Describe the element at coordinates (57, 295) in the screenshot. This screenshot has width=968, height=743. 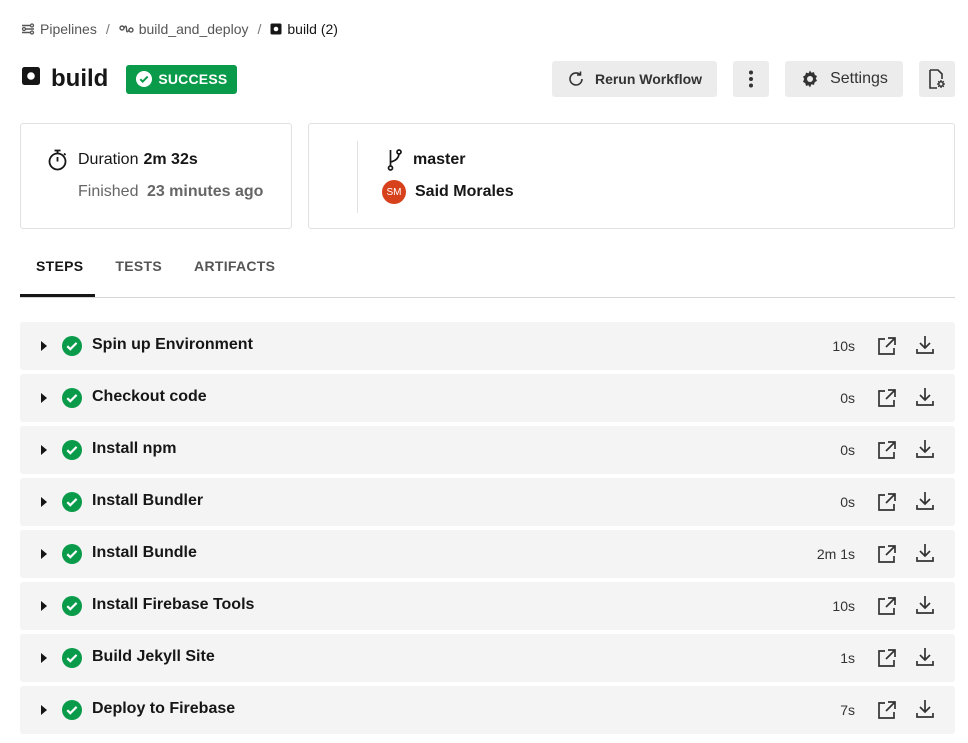
I see `active-tab-indicator` at that location.